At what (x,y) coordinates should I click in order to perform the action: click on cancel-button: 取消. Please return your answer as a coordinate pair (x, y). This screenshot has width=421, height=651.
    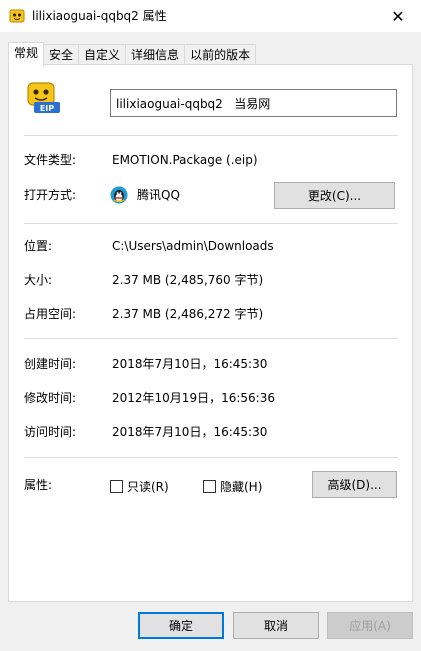
    Looking at the image, I should click on (276, 625).